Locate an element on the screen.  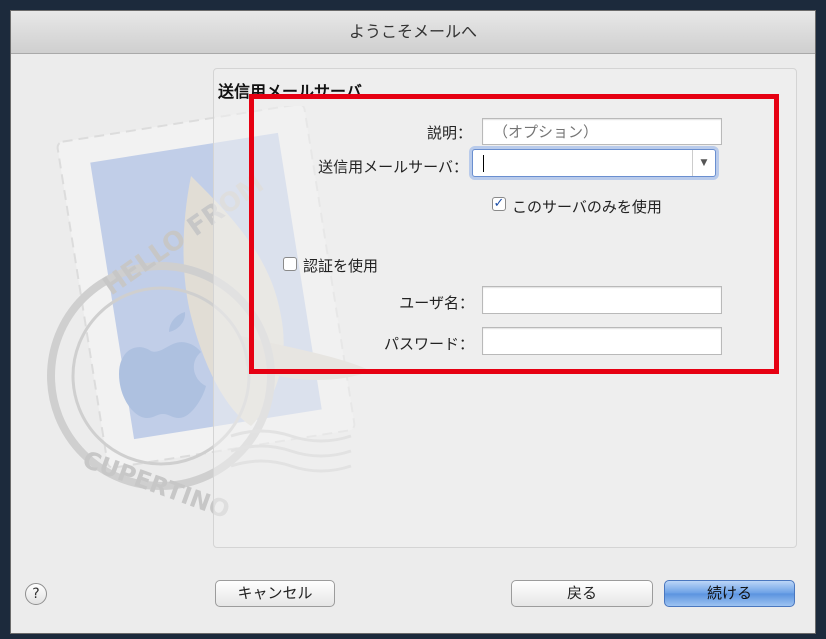
use-auth-label: 認証を使用 is located at coordinates (341, 266).